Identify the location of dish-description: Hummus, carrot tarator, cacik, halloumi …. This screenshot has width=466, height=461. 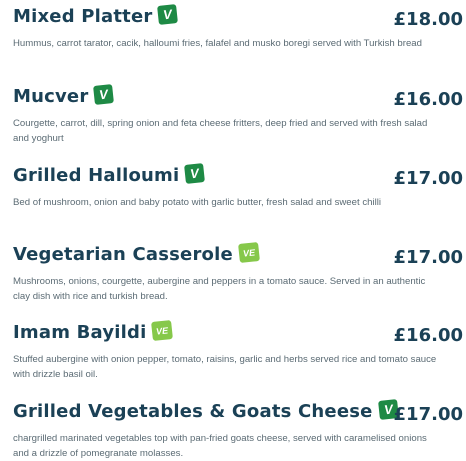
(217, 43).